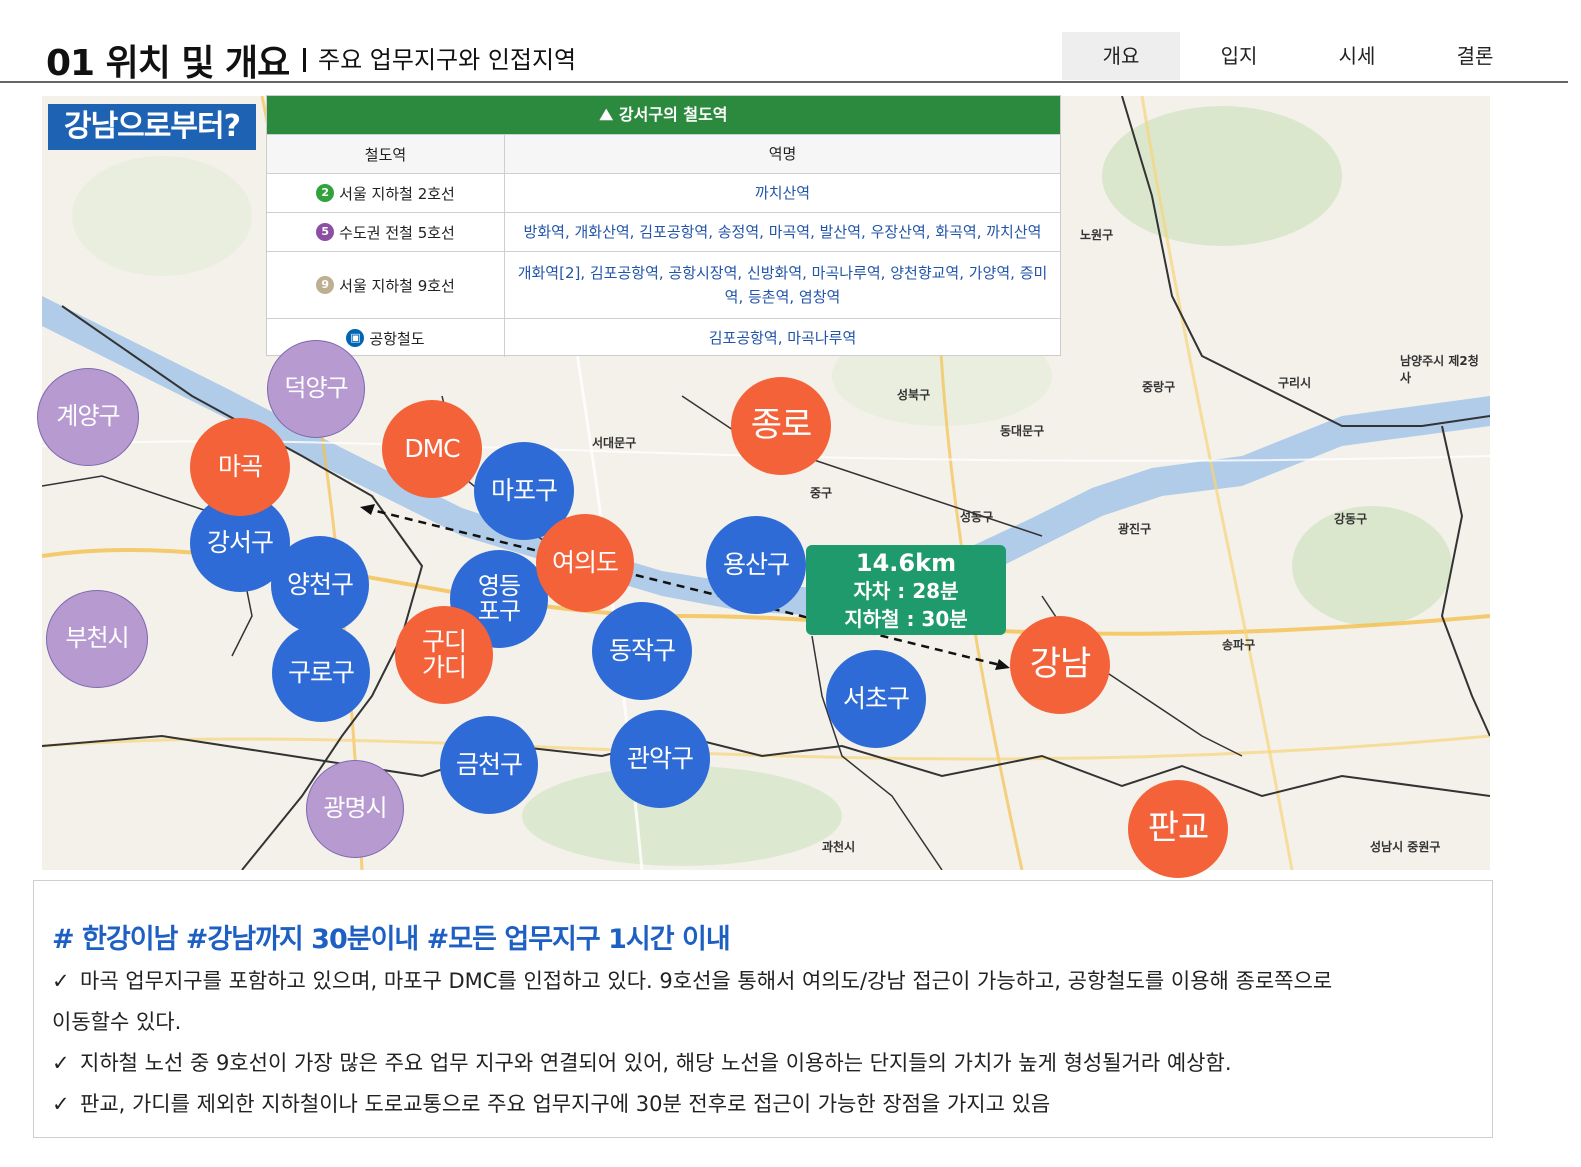 This screenshot has width=1581, height=1167. I want to click on line-9-icon: 9, so click(325, 285).